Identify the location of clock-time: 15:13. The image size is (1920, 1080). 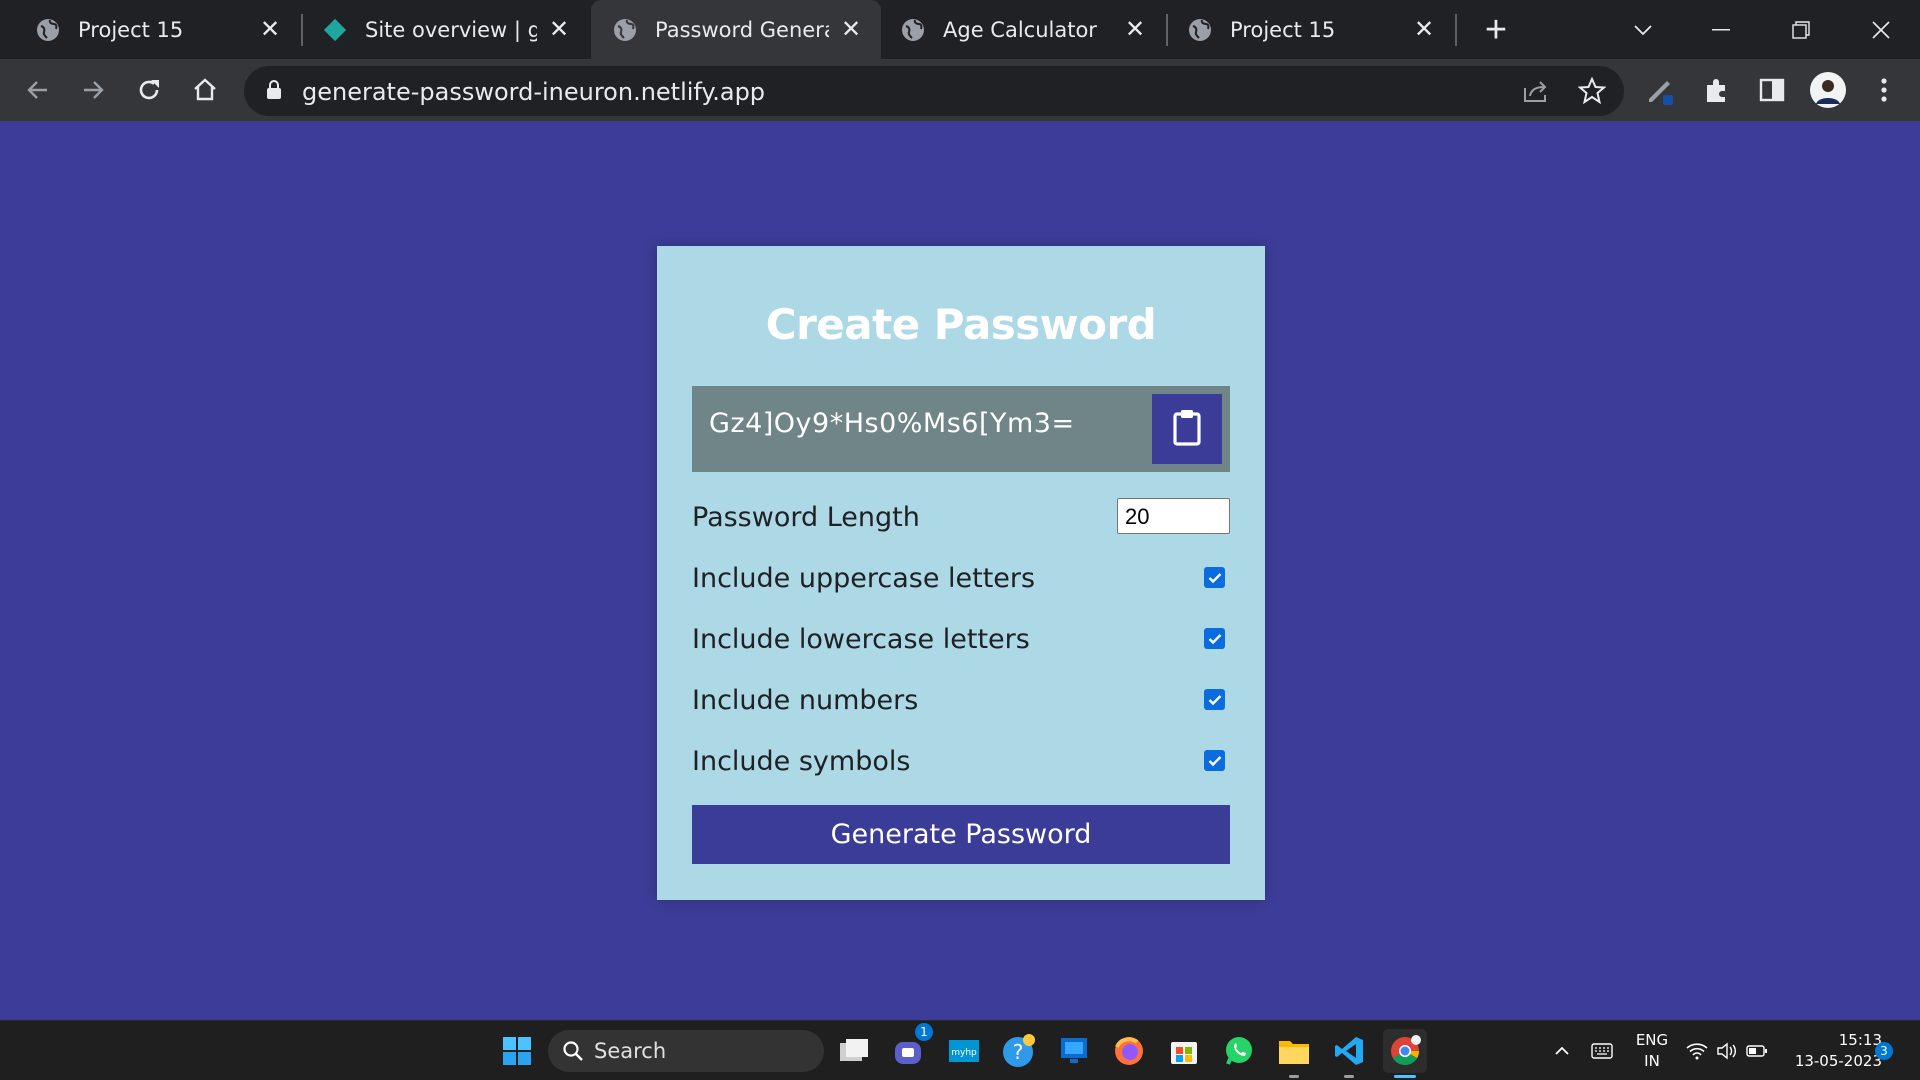
(1832, 1040).